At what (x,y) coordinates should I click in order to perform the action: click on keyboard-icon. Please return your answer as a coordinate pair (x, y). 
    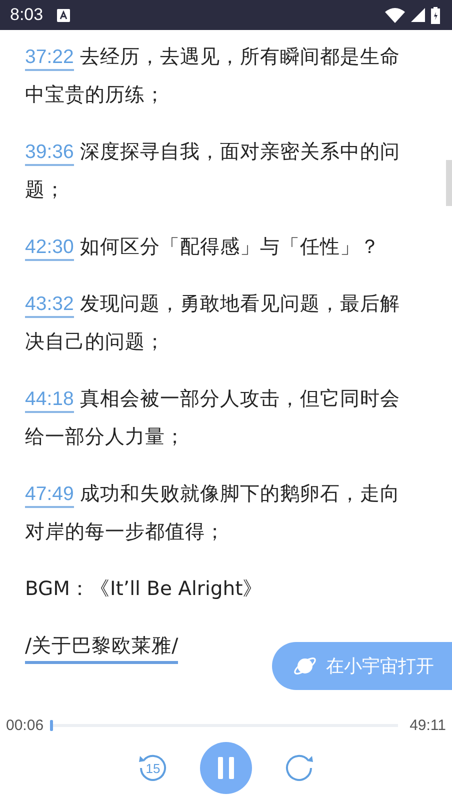
    Looking at the image, I should click on (63, 15).